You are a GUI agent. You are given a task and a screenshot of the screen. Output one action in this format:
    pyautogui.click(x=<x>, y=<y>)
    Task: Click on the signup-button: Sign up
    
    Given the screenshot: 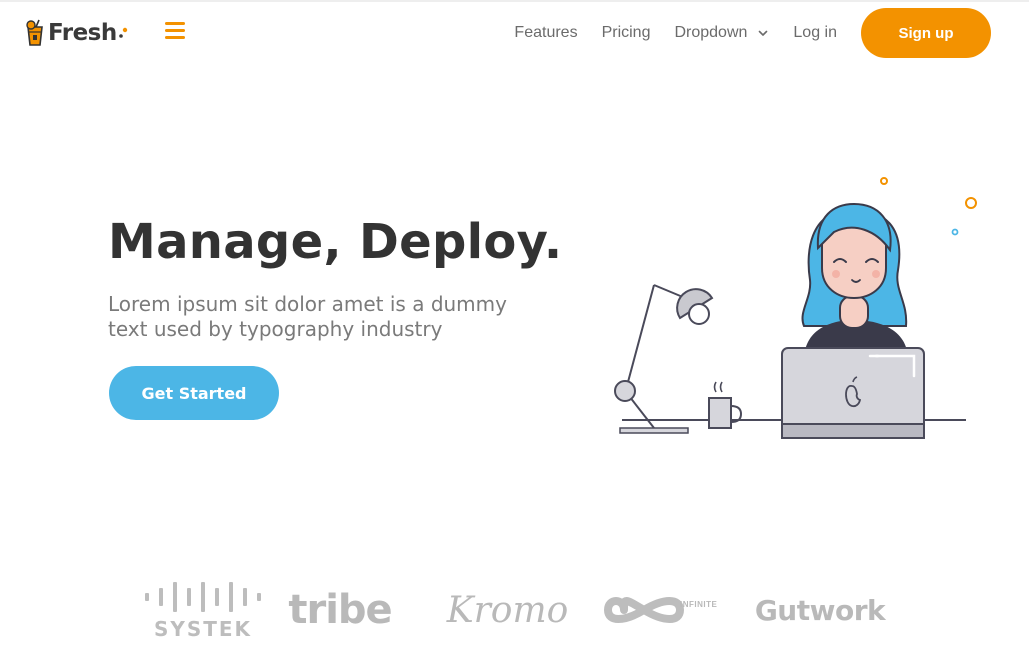 What is the action you would take?
    pyautogui.click(x=926, y=33)
    